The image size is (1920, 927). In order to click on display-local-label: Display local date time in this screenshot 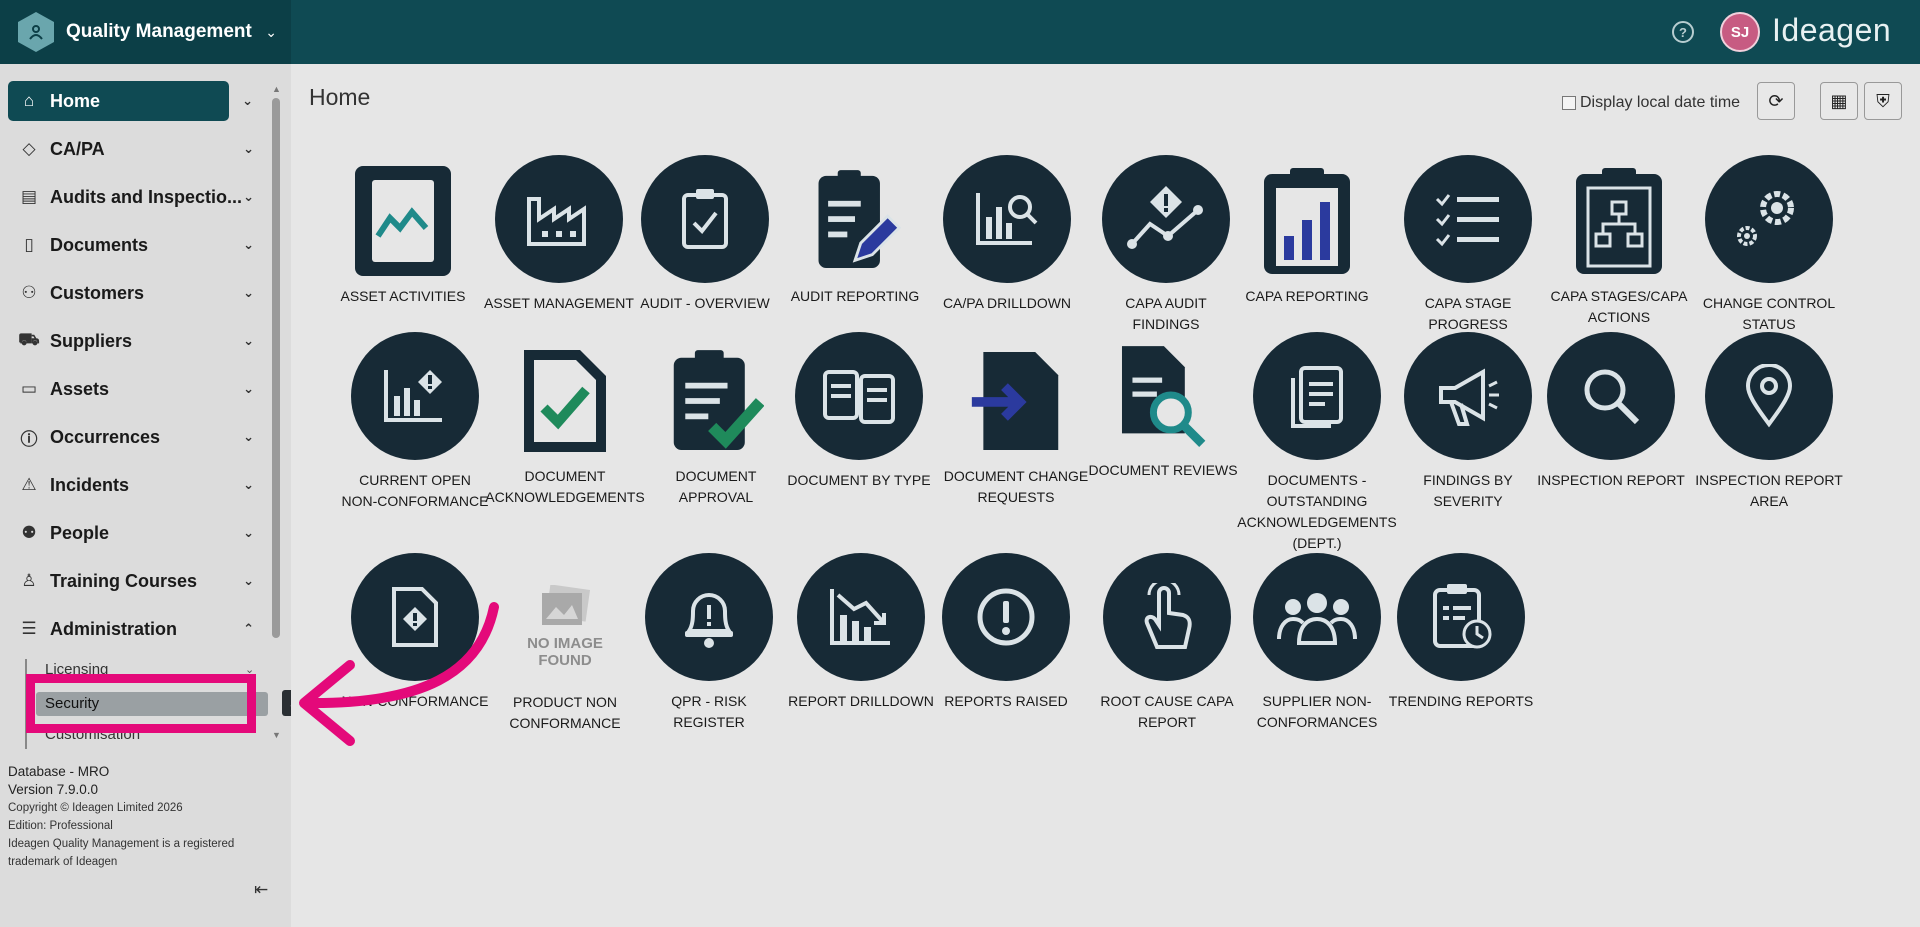, I will do `click(1660, 102)`.